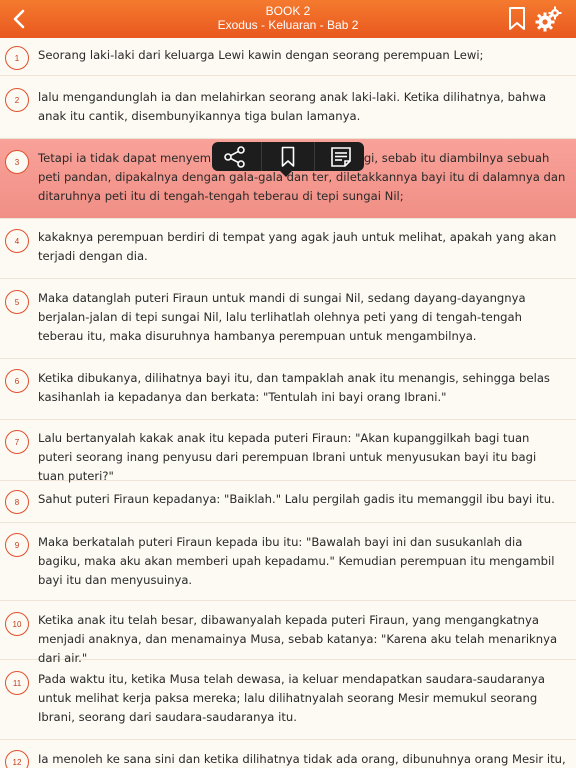  Describe the element at coordinates (288, 25) in the screenshot. I see `chapter-title: Exodus - Keluaran - Bab 2` at that location.